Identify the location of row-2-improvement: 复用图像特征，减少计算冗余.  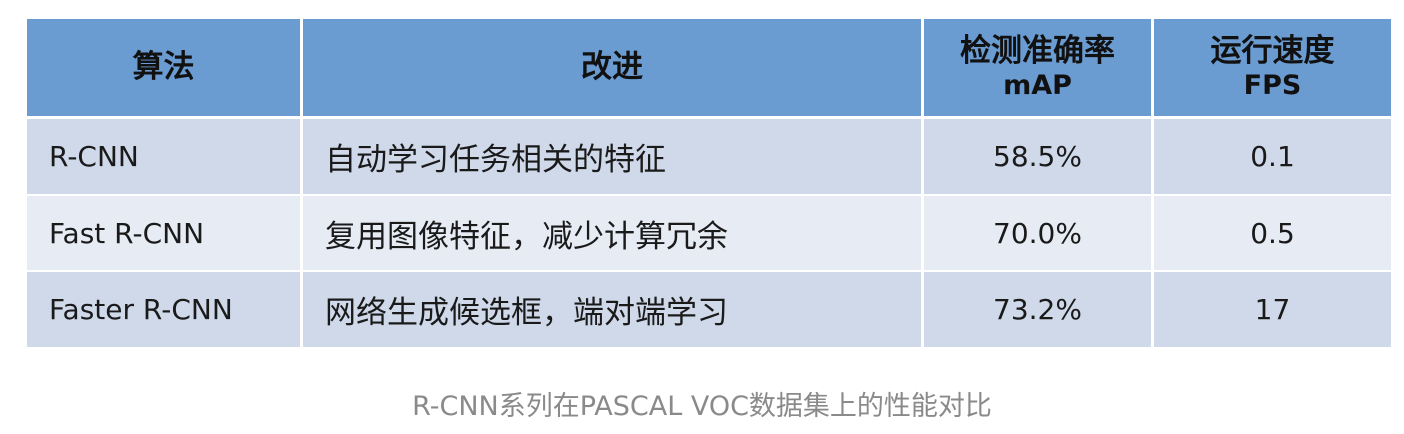
(612, 234).